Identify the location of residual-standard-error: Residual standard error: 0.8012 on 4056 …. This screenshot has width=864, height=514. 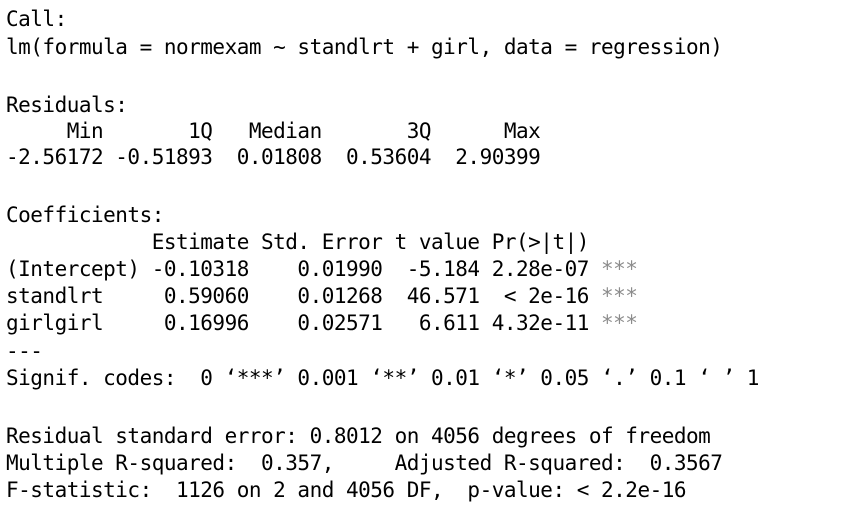
(358, 436).